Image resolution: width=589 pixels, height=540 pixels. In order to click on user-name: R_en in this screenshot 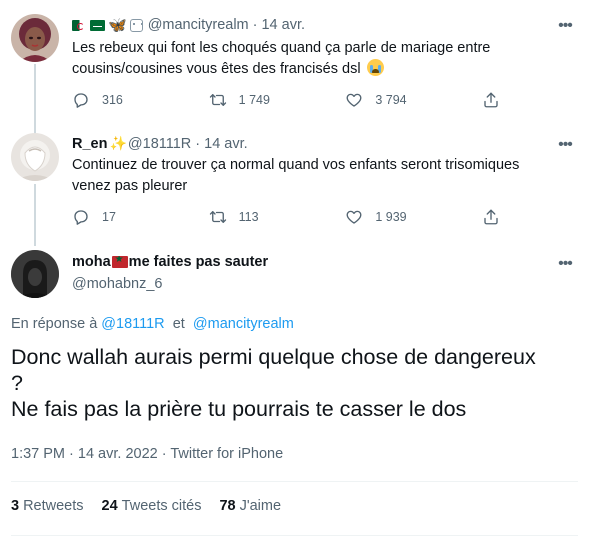, I will do `click(89, 144)`.